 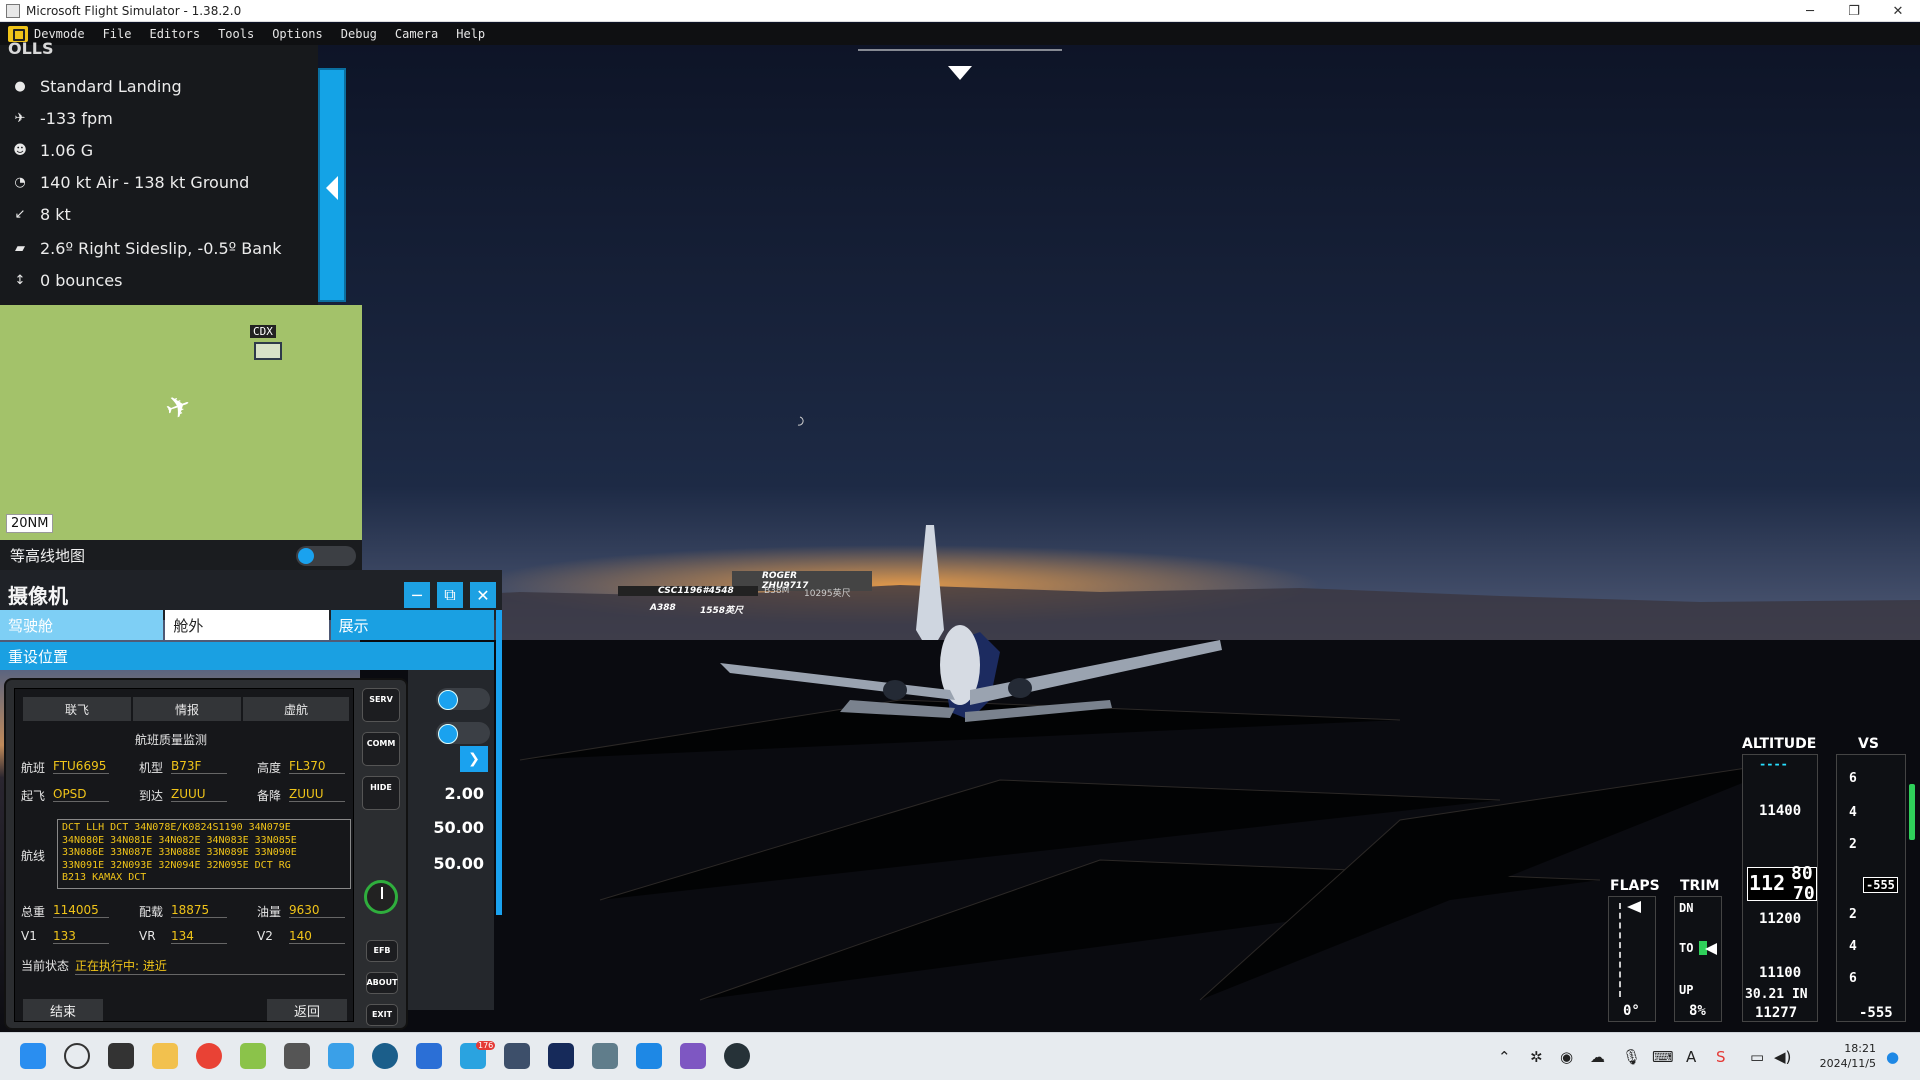 I want to click on payload-value: 18875, so click(x=199, y=910).